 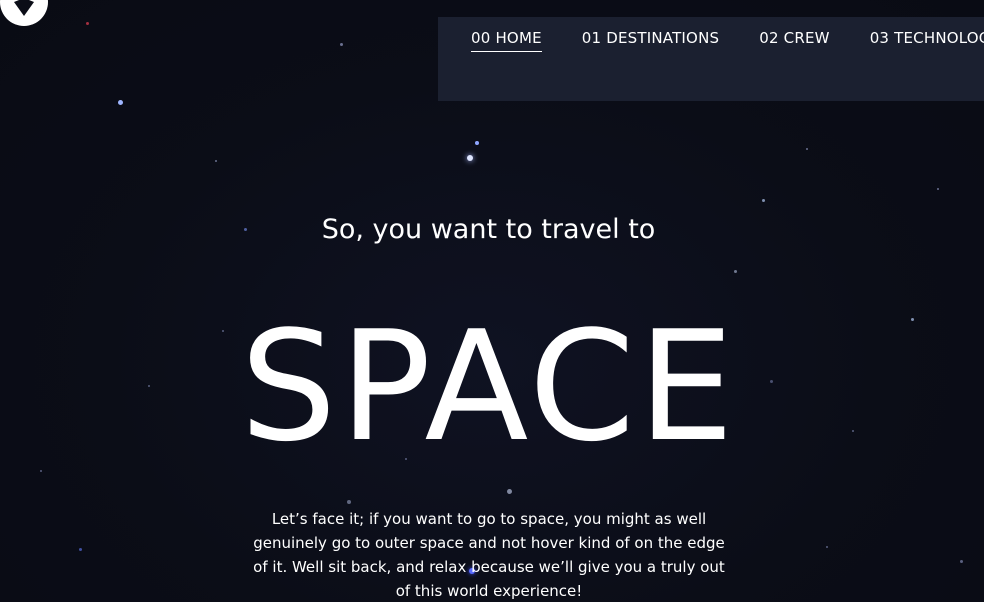 I want to click on nav-item-destinations: 01 DESTINATIONS, so click(x=650, y=40).